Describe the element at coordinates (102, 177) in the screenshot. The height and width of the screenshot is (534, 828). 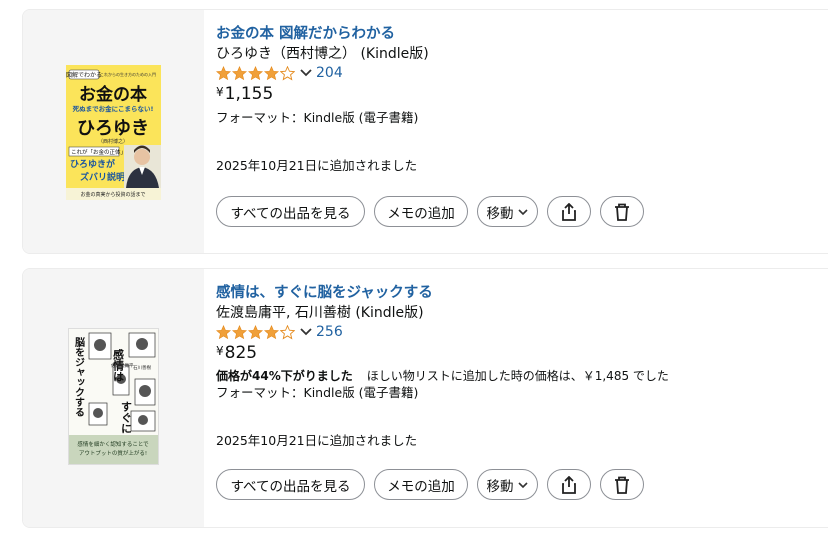
I see `cover-note-3: ズバリ説明` at that location.